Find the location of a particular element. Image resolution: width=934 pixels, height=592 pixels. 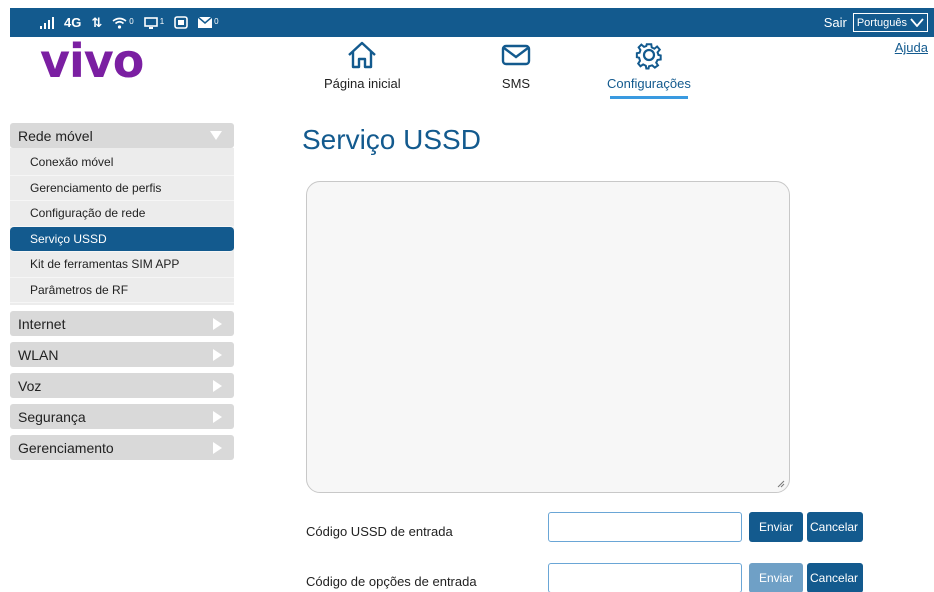

cancel-options-button: Cancelar is located at coordinates (835, 577).